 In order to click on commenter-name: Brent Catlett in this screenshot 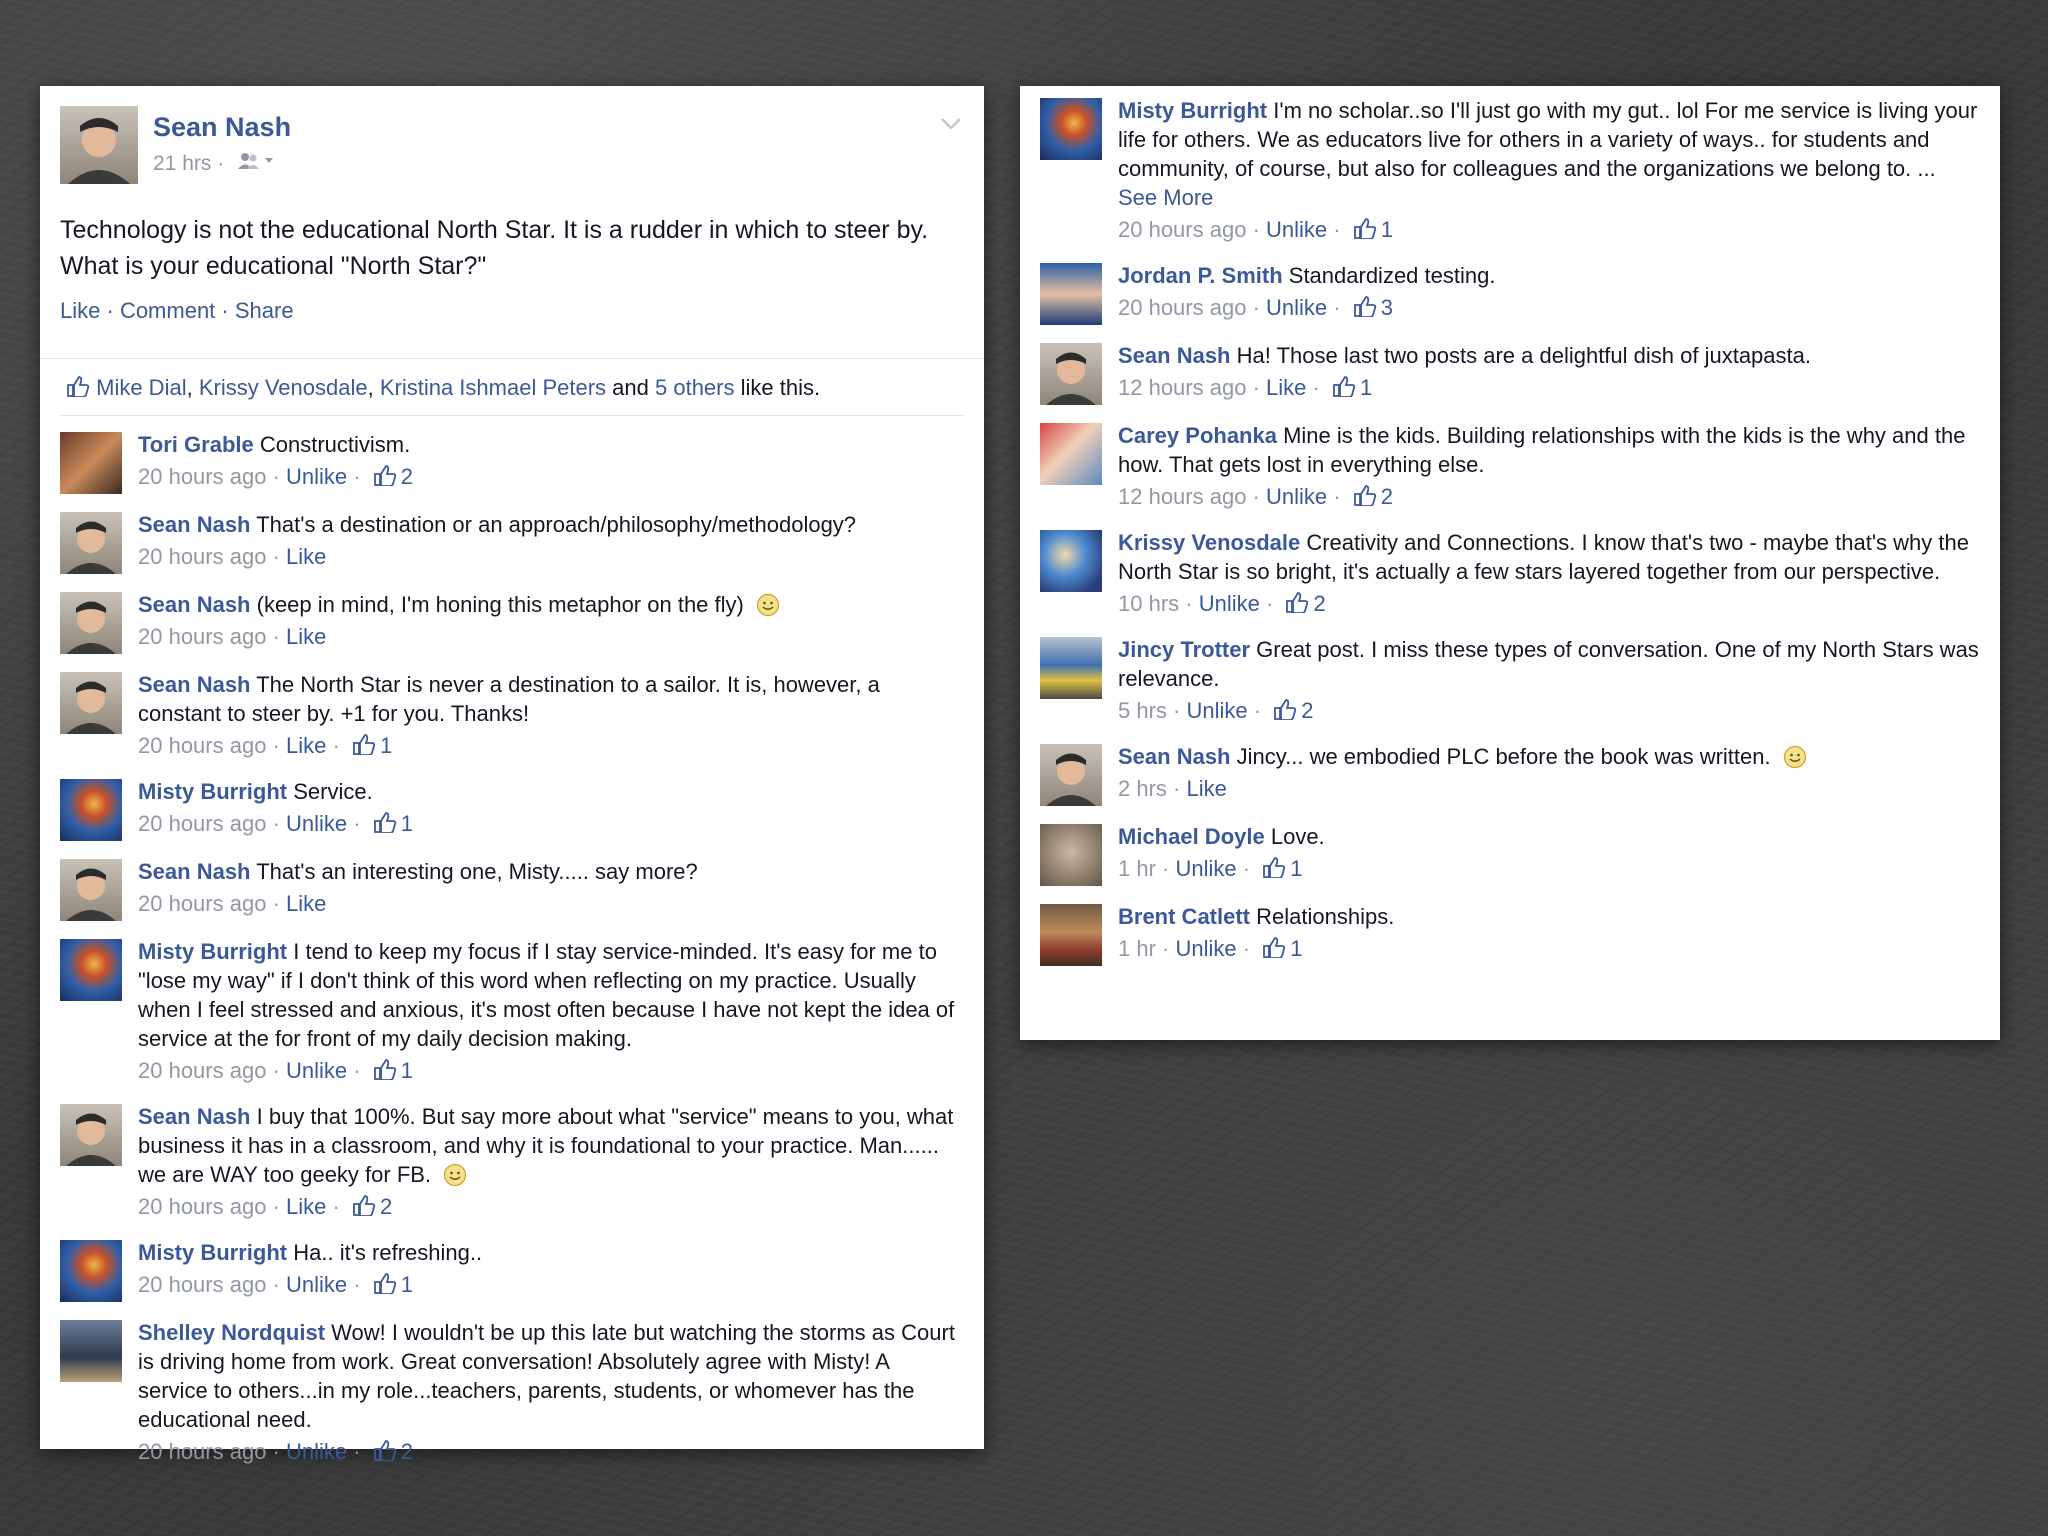, I will do `click(1184, 916)`.